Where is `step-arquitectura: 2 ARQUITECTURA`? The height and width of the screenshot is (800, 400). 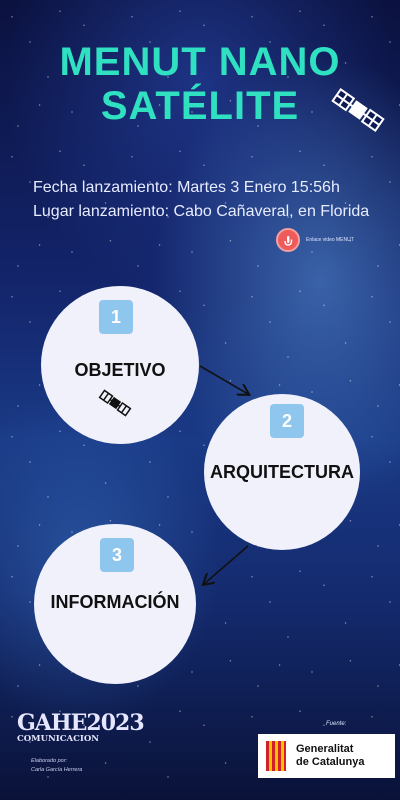 step-arquitectura: 2 ARQUITECTURA is located at coordinates (282, 472).